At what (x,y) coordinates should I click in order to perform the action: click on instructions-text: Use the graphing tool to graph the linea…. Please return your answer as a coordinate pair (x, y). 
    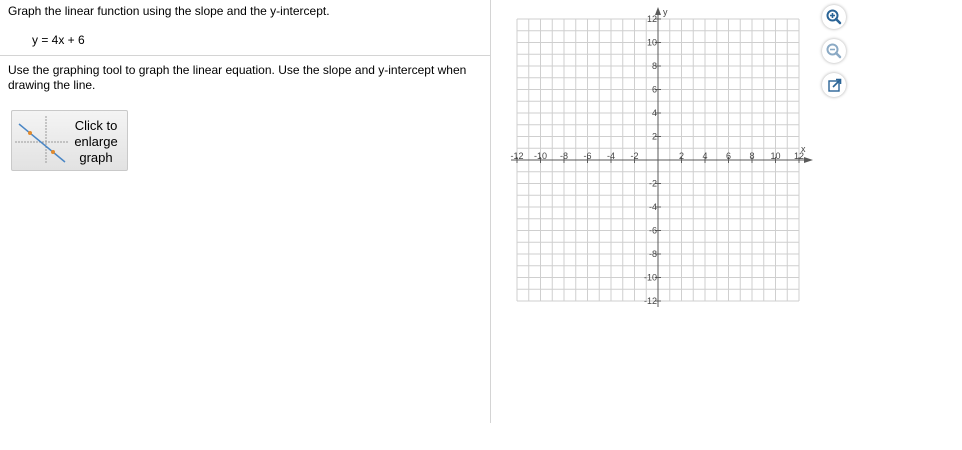
    Looking at the image, I should click on (237, 77).